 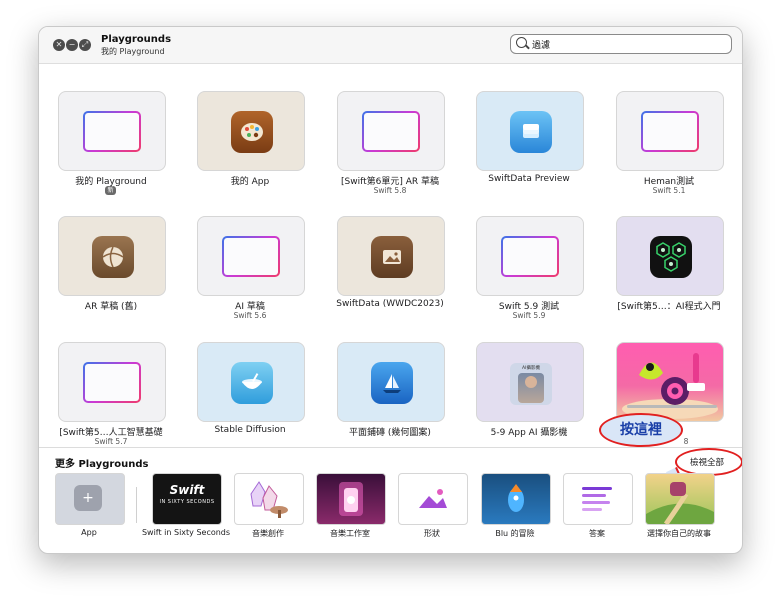 I want to click on portal-art-icon, so click(x=351, y=499).